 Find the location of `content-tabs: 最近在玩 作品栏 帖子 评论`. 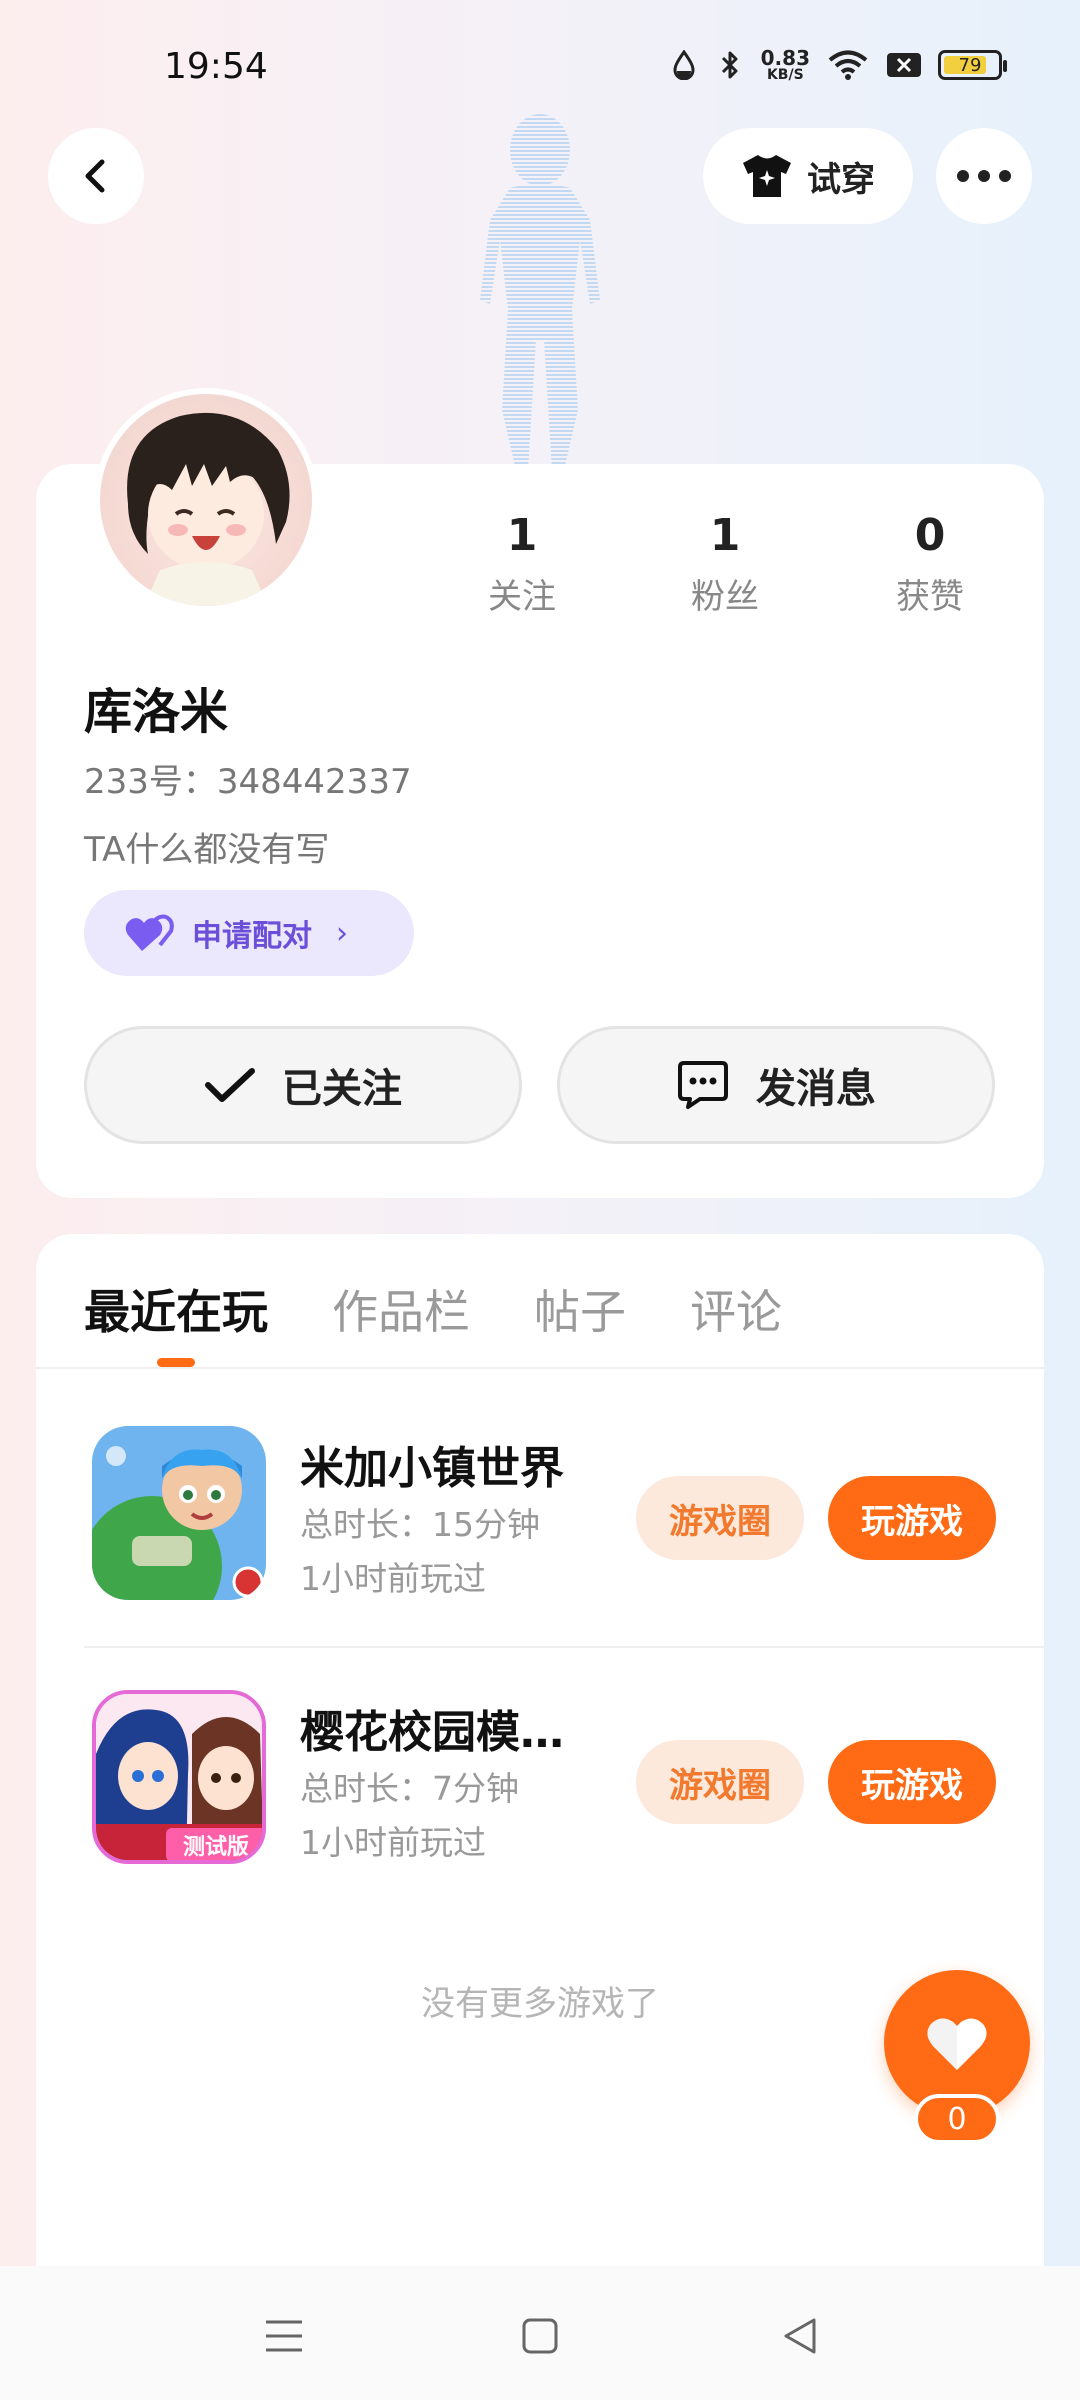

content-tabs: 最近在玩 作品栏 帖子 评论 is located at coordinates (465, 1309).